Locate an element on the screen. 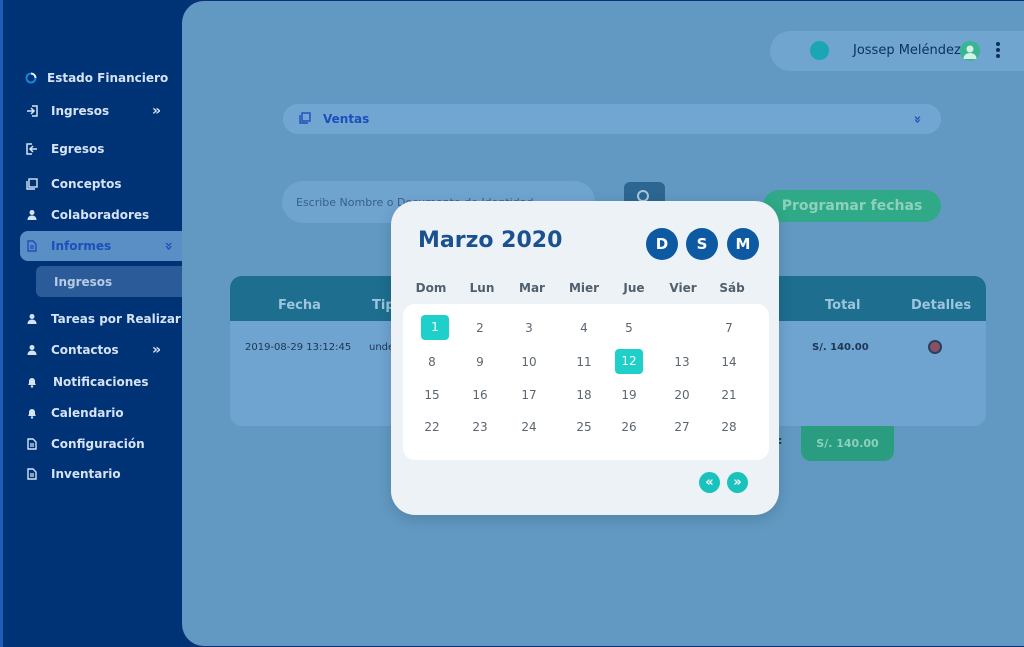  weekday-mar: Mar is located at coordinates (532, 288).